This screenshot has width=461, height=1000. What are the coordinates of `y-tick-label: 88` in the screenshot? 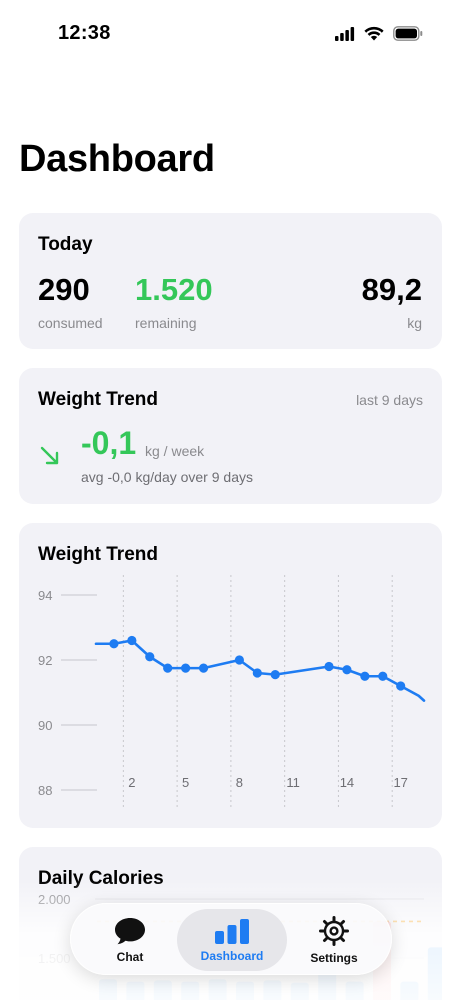 It's located at (45, 790).